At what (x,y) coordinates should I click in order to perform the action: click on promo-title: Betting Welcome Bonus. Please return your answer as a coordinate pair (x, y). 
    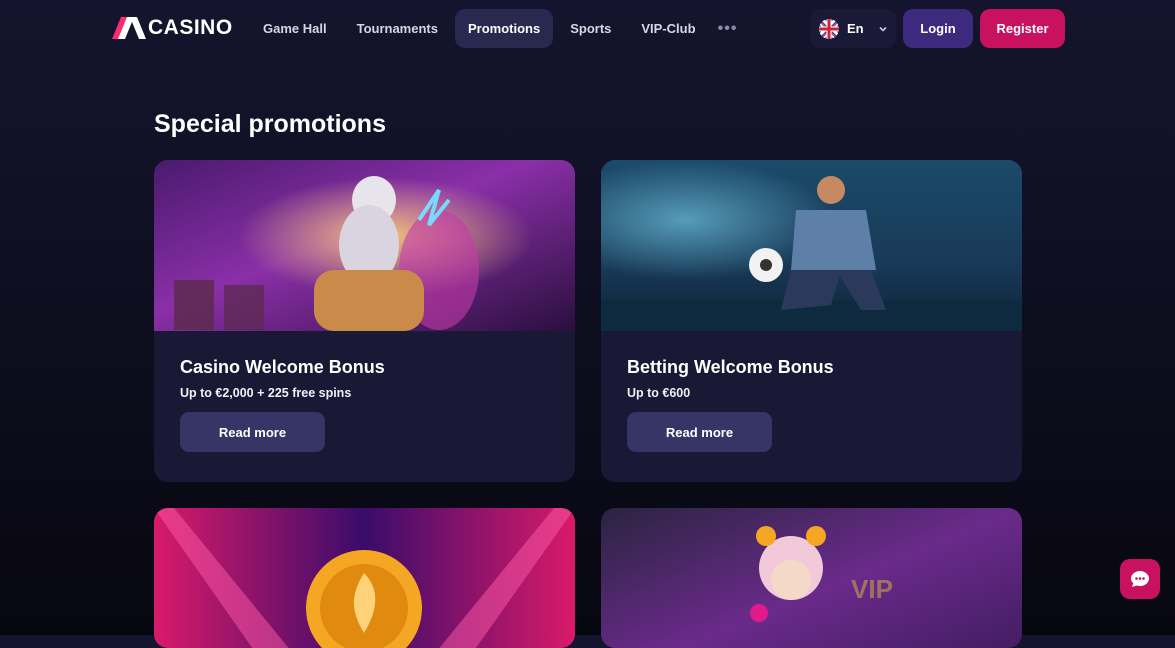
    Looking at the image, I should click on (730, 367).